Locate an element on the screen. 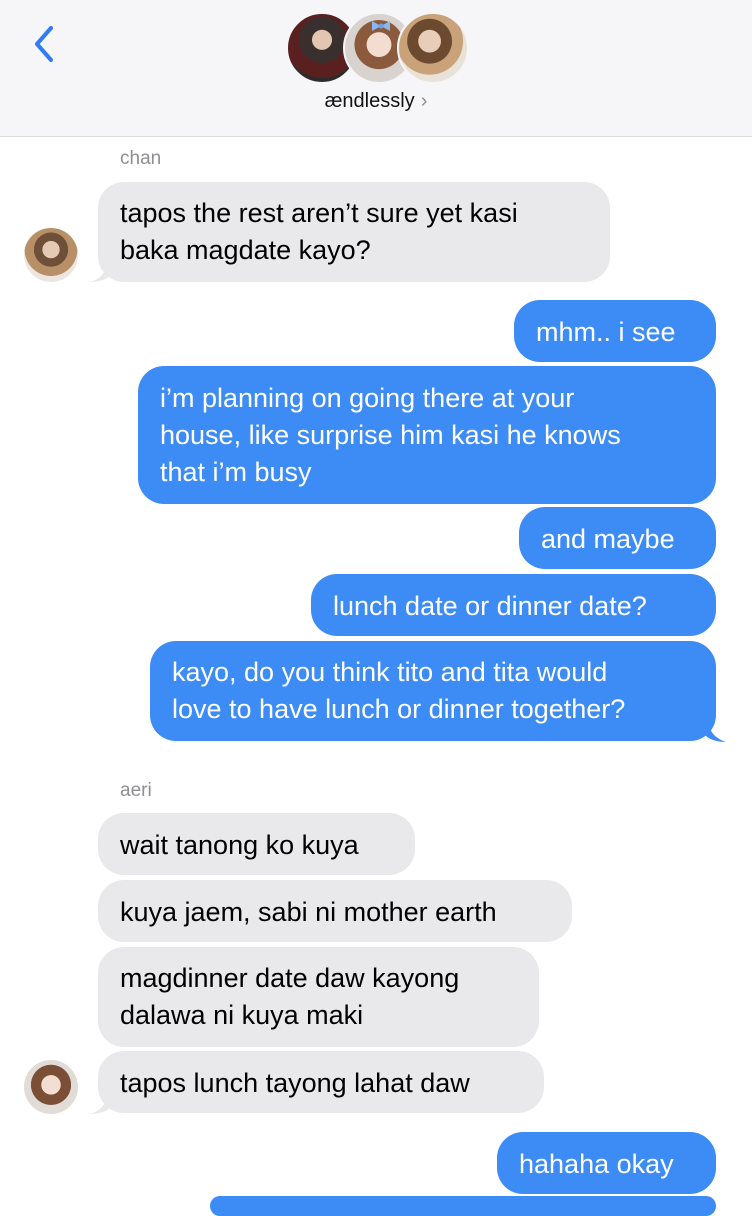  message-text: hahaha okay is located at coordinates (596, 1164).